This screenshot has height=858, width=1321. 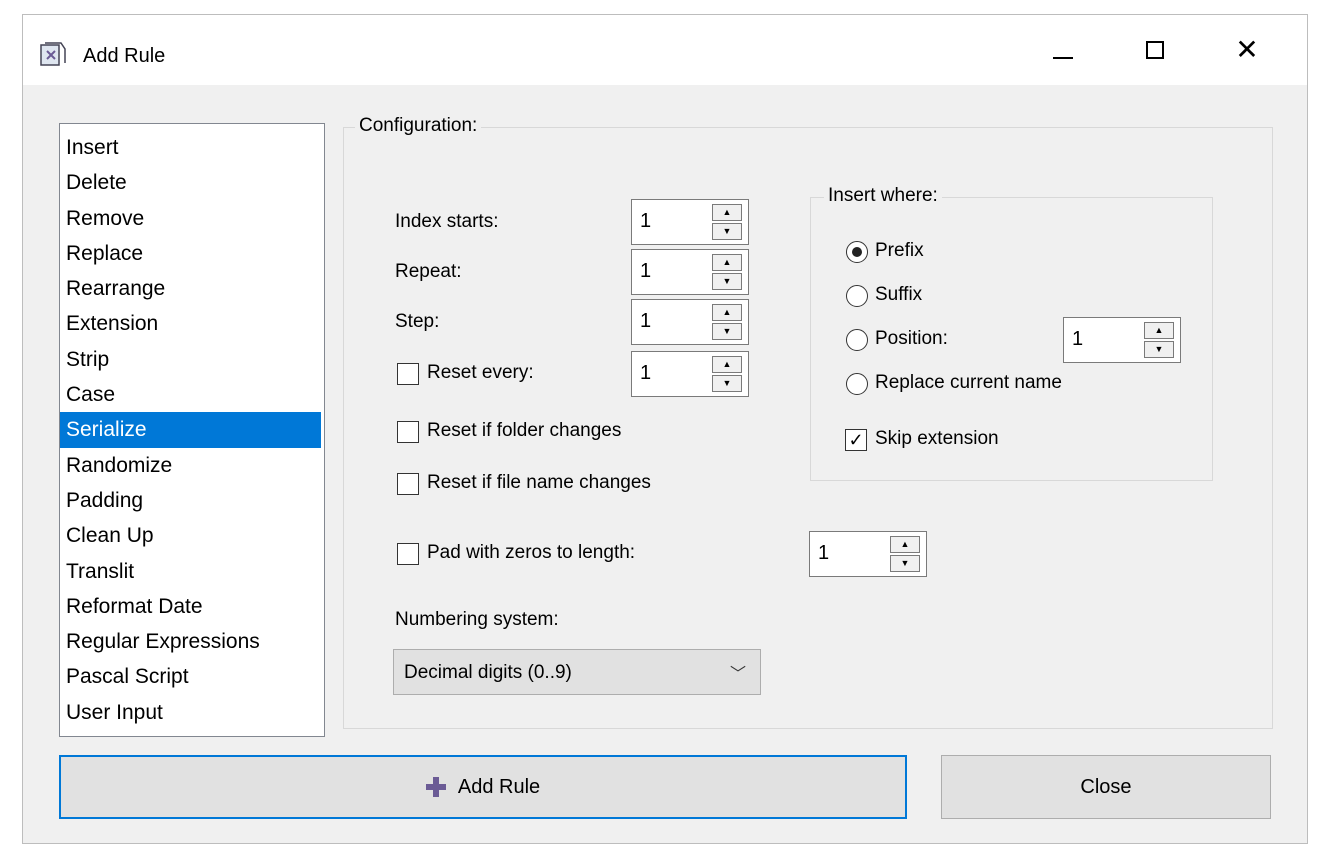 I want to click on rule-item-replace: Replace, so click(x=192, y=253).